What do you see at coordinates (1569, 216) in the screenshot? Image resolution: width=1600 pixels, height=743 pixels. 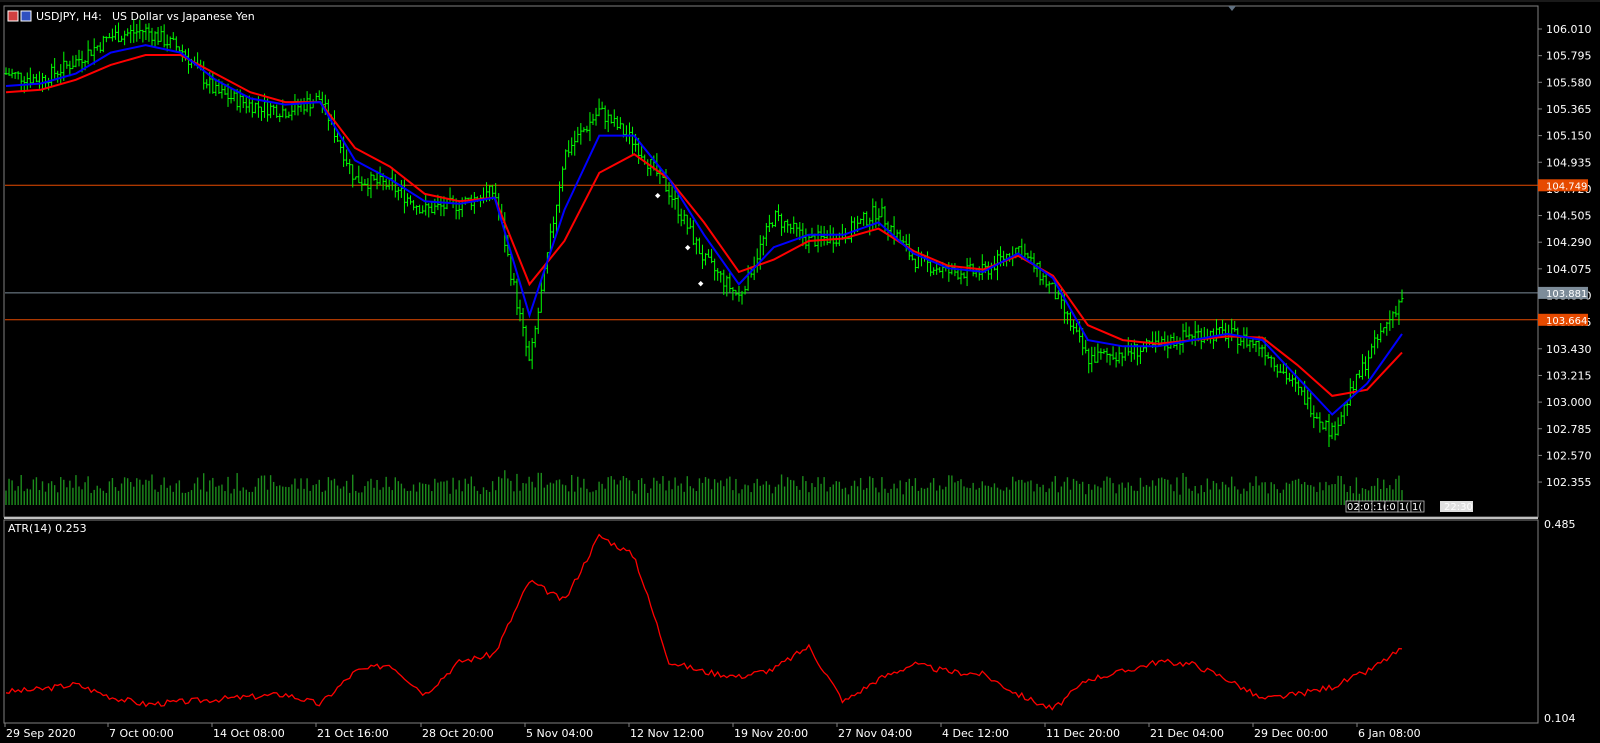 I see `price-tick-label: 104.505` at bounding box center [1569, 216].